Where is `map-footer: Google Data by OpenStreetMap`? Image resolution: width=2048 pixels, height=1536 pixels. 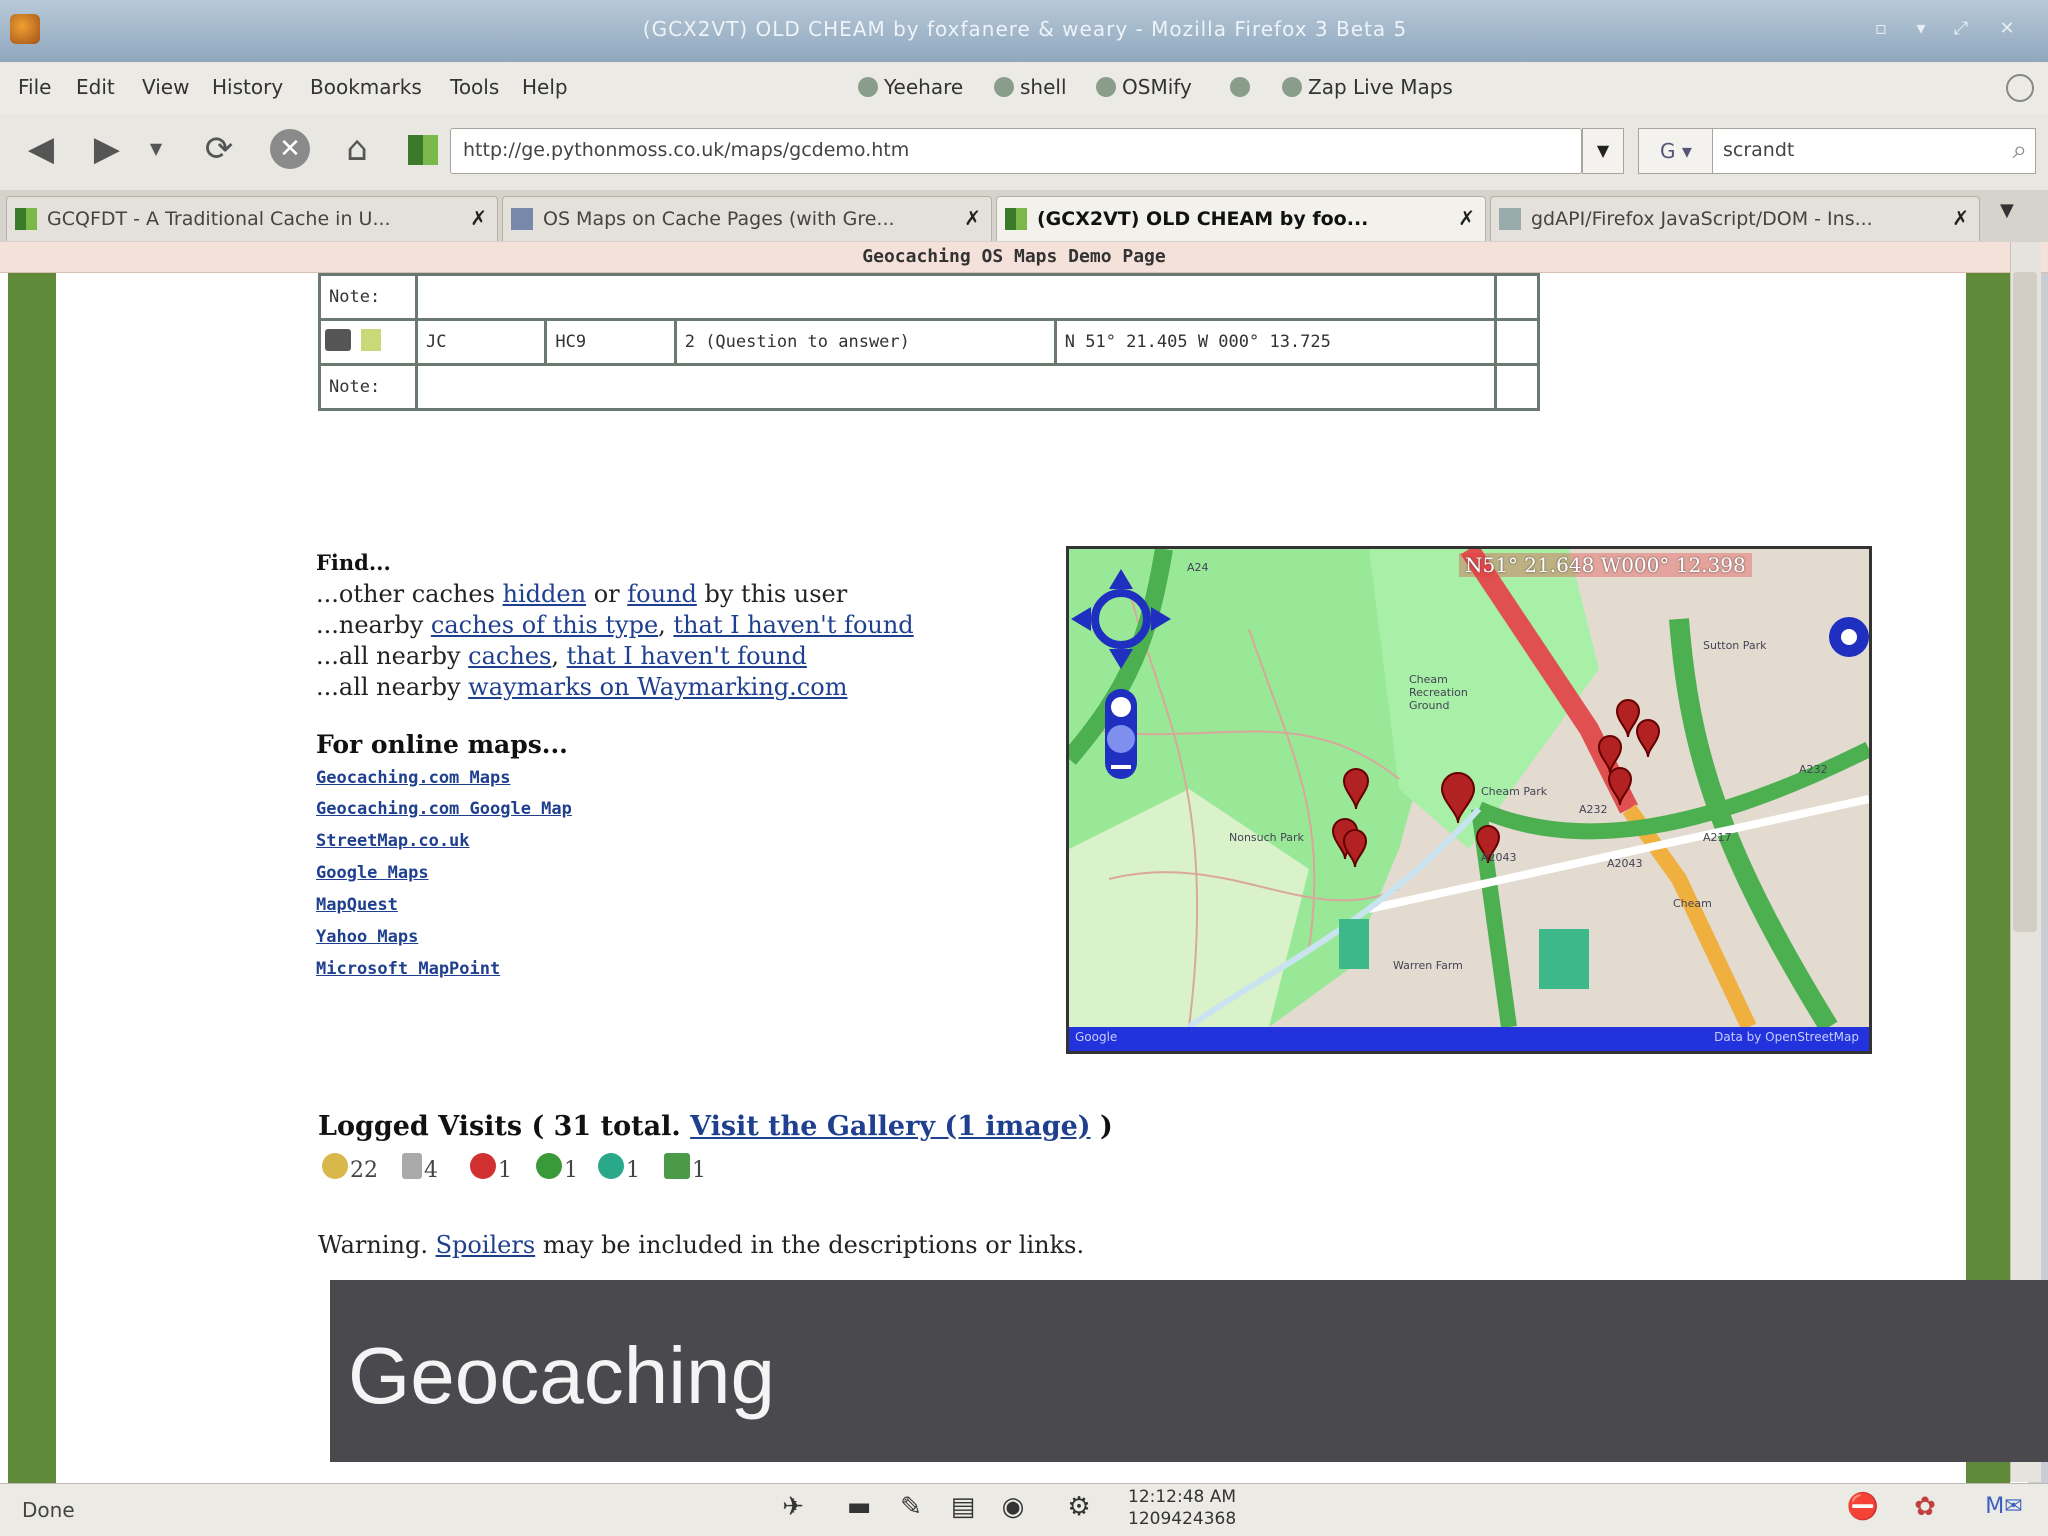
map-footer: Google Data by OpenStreetMap is located at coordinates (1469, 1039).